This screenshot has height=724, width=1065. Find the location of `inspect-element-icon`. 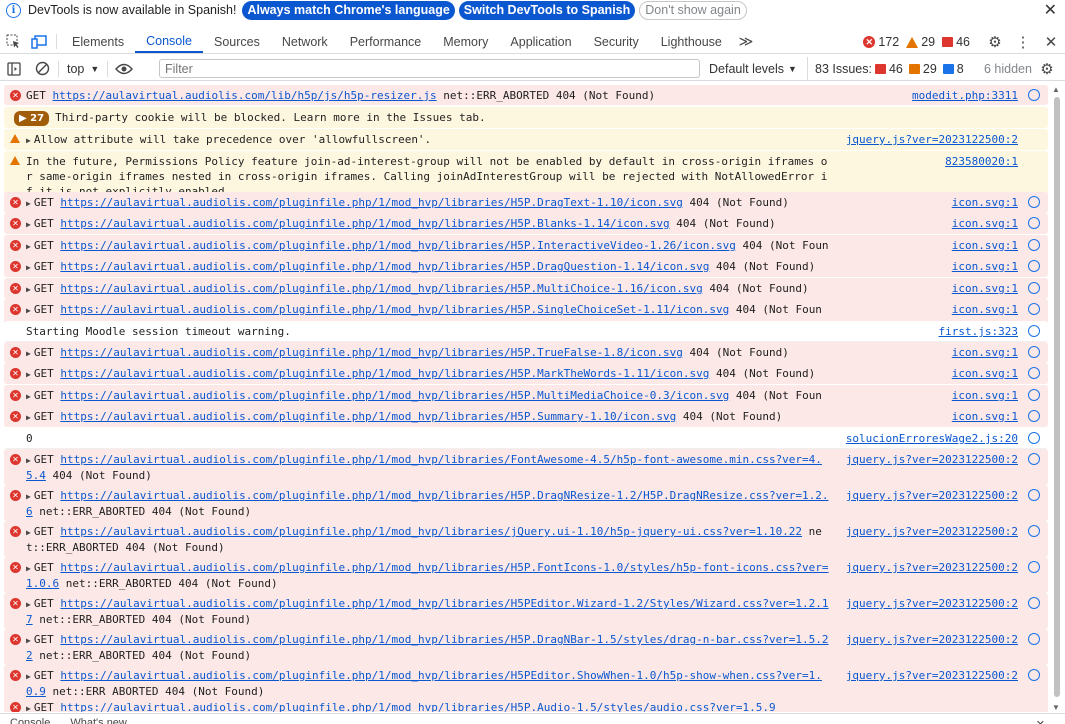

inspect-element-icon is located at coordinates (13, 41).